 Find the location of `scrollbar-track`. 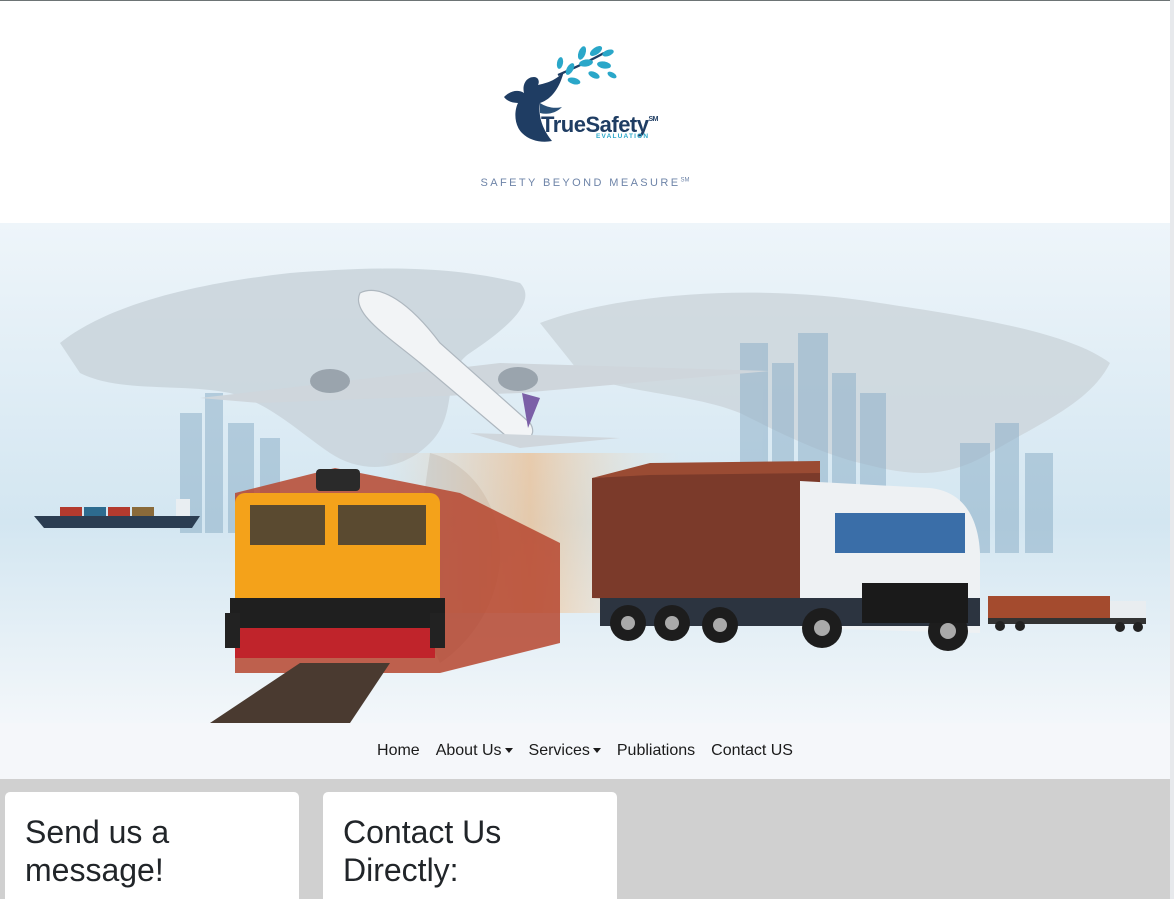

scrollbar-track is located at coordinates (1172, 449).